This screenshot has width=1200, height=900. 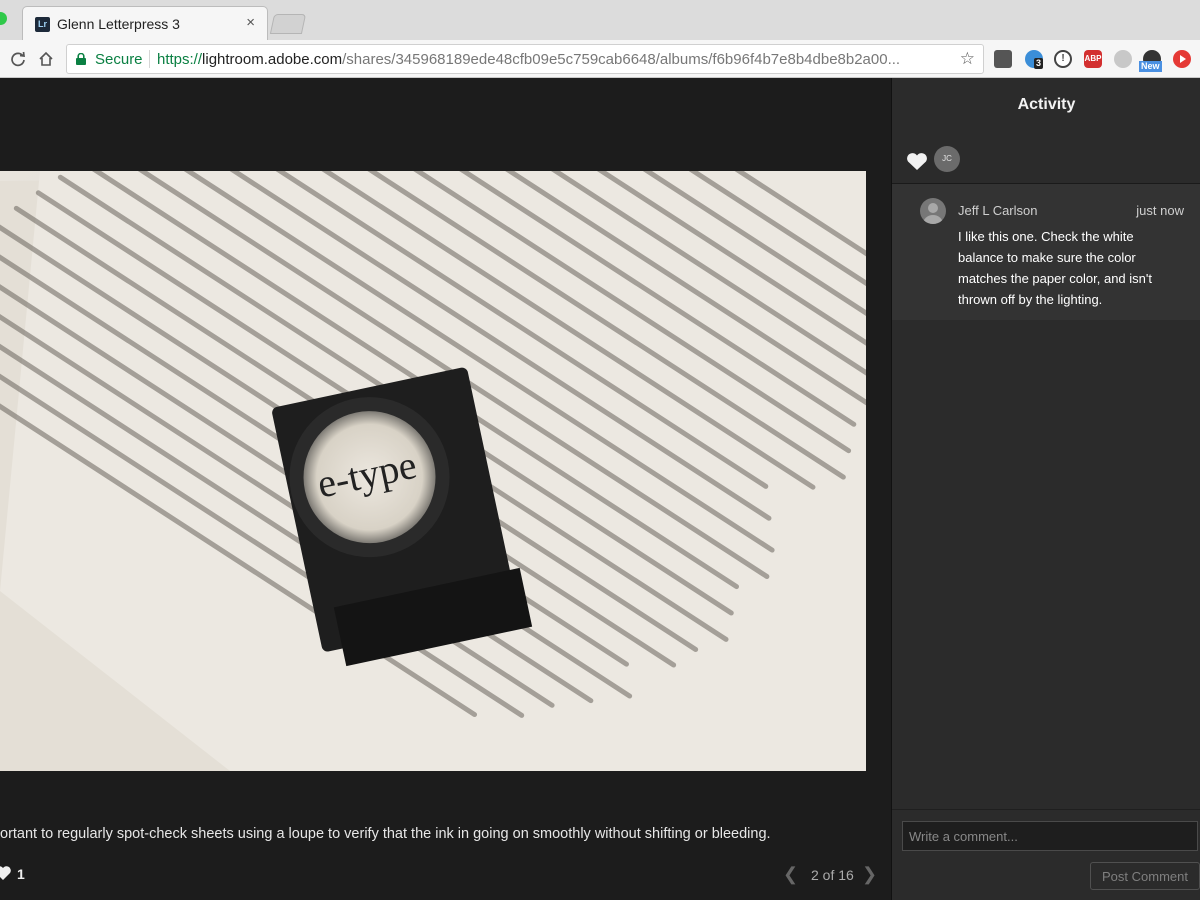 What do you see at coordinates (21, 874) in the screenshot?
I see `like-count: 1` at bounding box center [21, 874].